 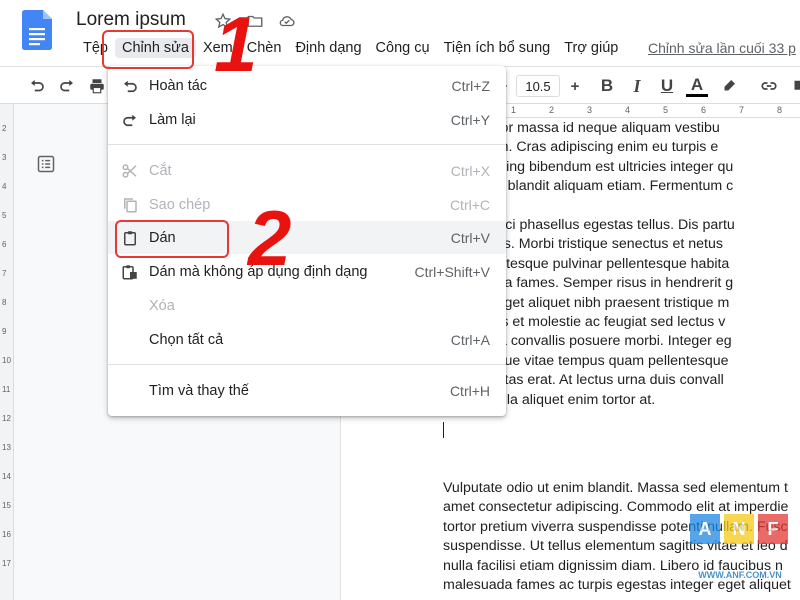 I want to click on menu-item-redo: Làm lại Ctrl+Y, so click(x=307, y=119).